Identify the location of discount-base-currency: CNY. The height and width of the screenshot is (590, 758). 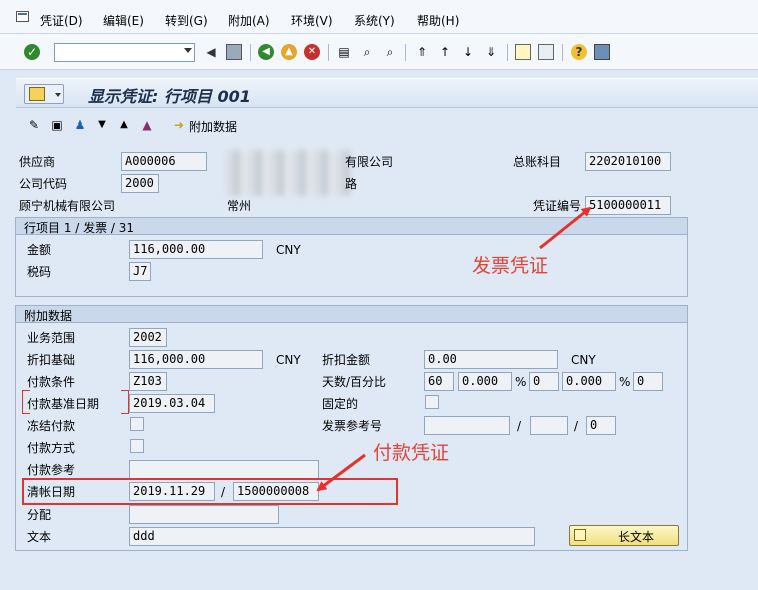
(288, 360).